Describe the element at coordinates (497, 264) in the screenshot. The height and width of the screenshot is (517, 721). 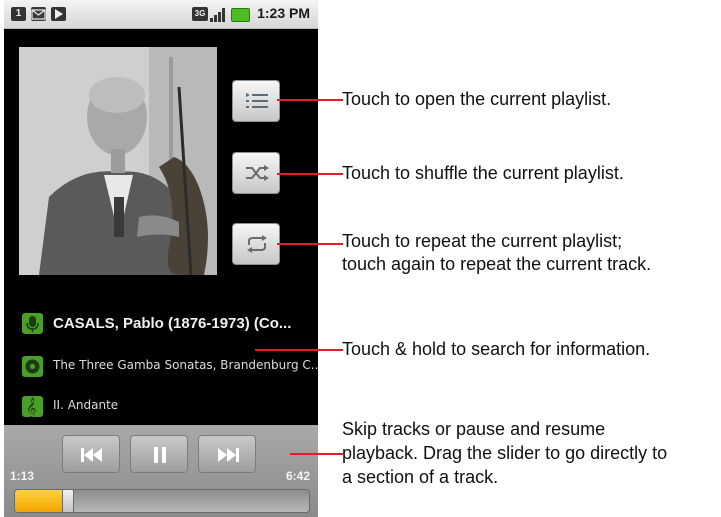
I see `repeat-callout-line2: touch again to repeat the current track.` at that location.